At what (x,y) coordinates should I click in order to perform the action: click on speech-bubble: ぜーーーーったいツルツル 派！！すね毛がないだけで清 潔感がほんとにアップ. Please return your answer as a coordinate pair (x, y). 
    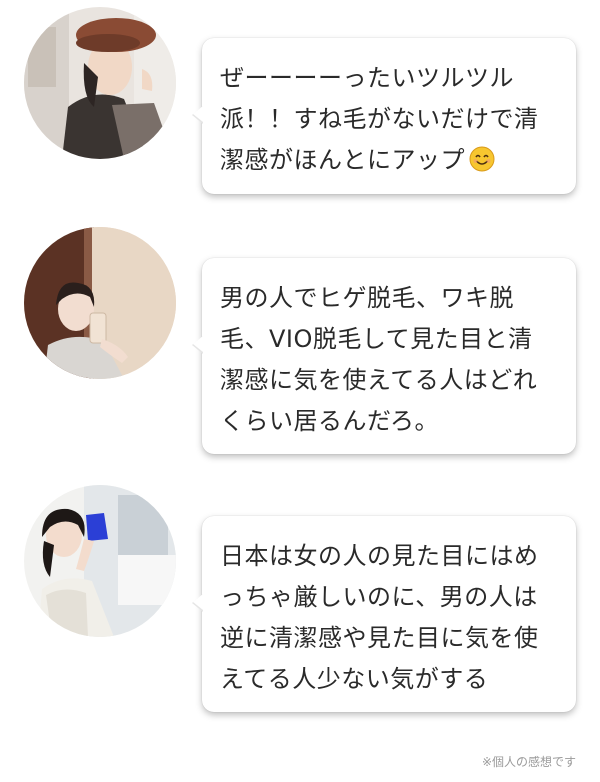
    Looking at the image, I should click on (384, 116).